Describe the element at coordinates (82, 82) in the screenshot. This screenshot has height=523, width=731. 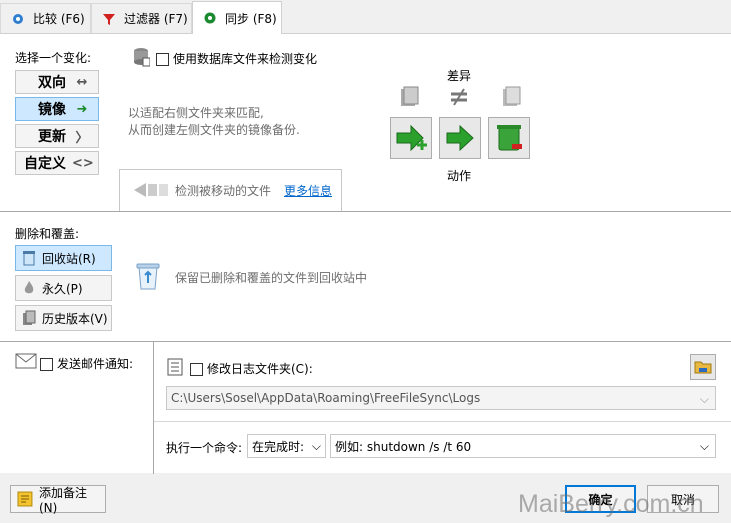
I see `double-arrow-icon: ↔` at that location.